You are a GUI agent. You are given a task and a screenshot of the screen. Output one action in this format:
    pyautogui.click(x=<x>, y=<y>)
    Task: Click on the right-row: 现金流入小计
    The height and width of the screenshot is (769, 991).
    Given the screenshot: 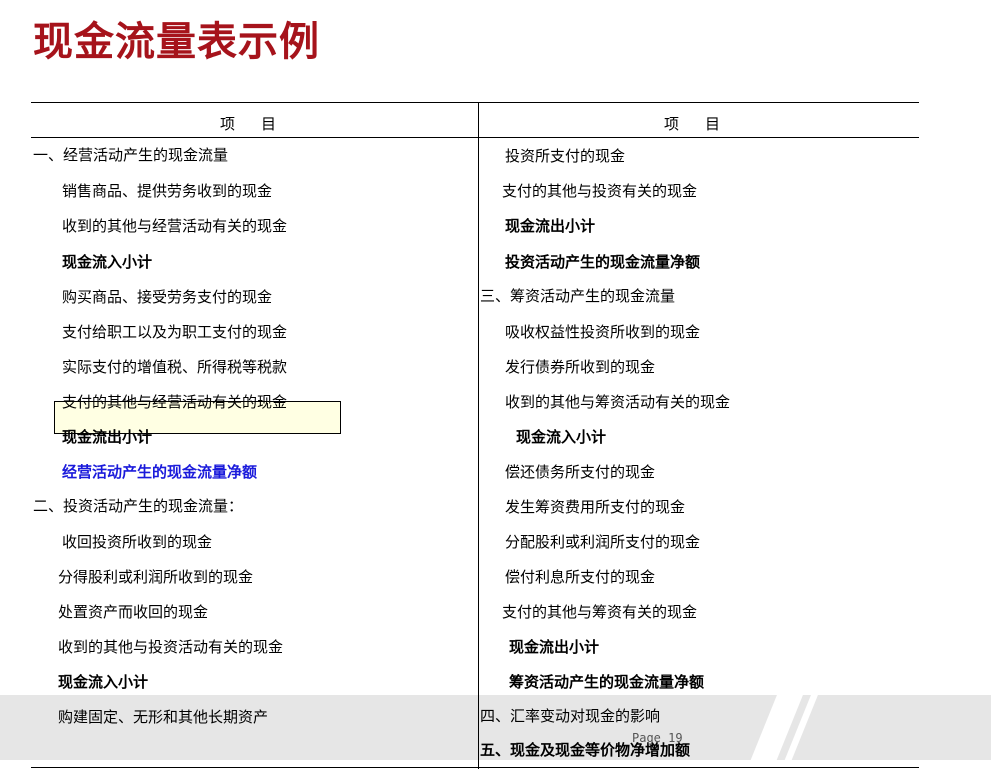 What is the action you would take?
    pyautogui.click(x=561, y=437)
    